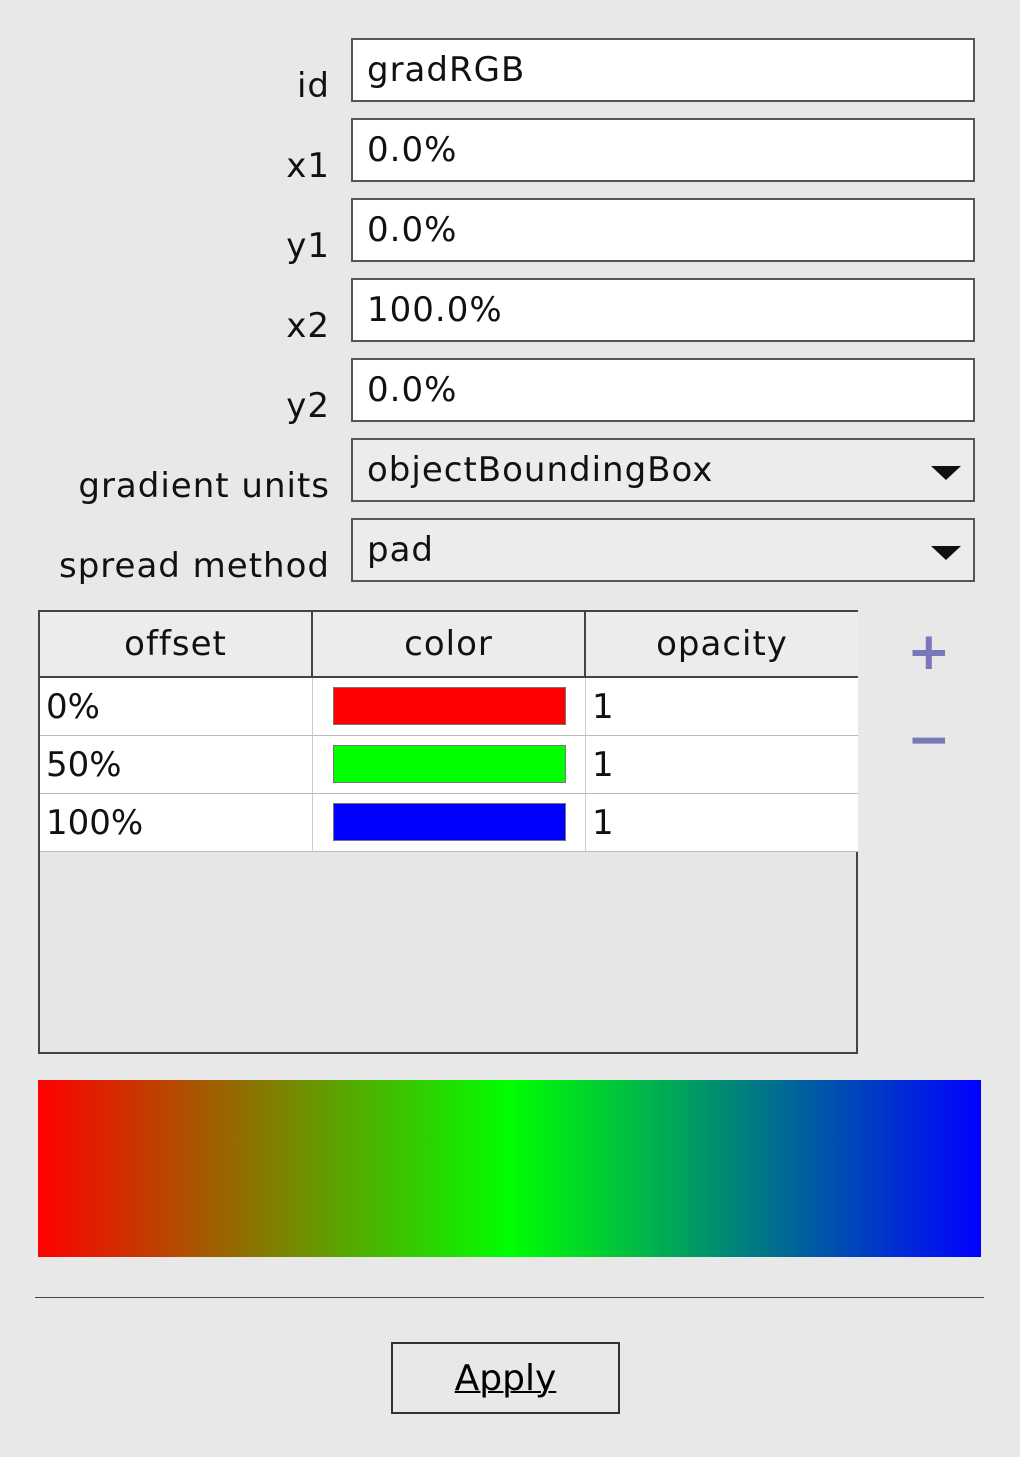 The width and height of the screenshot is (1020, 1457). Describe the element at coordinates (929, 652) in the screenshot. I see `add-stop-icon: +` at that location.